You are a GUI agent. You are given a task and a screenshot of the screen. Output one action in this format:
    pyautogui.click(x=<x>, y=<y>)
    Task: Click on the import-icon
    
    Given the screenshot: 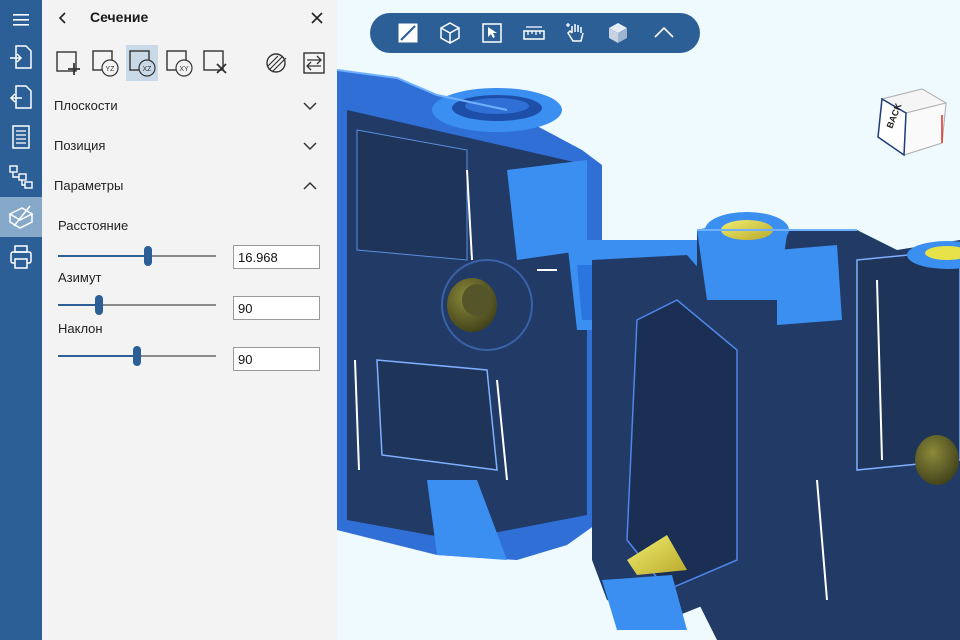 What is the action you would take?
    pyautogui.click(x=21, y=57)
    